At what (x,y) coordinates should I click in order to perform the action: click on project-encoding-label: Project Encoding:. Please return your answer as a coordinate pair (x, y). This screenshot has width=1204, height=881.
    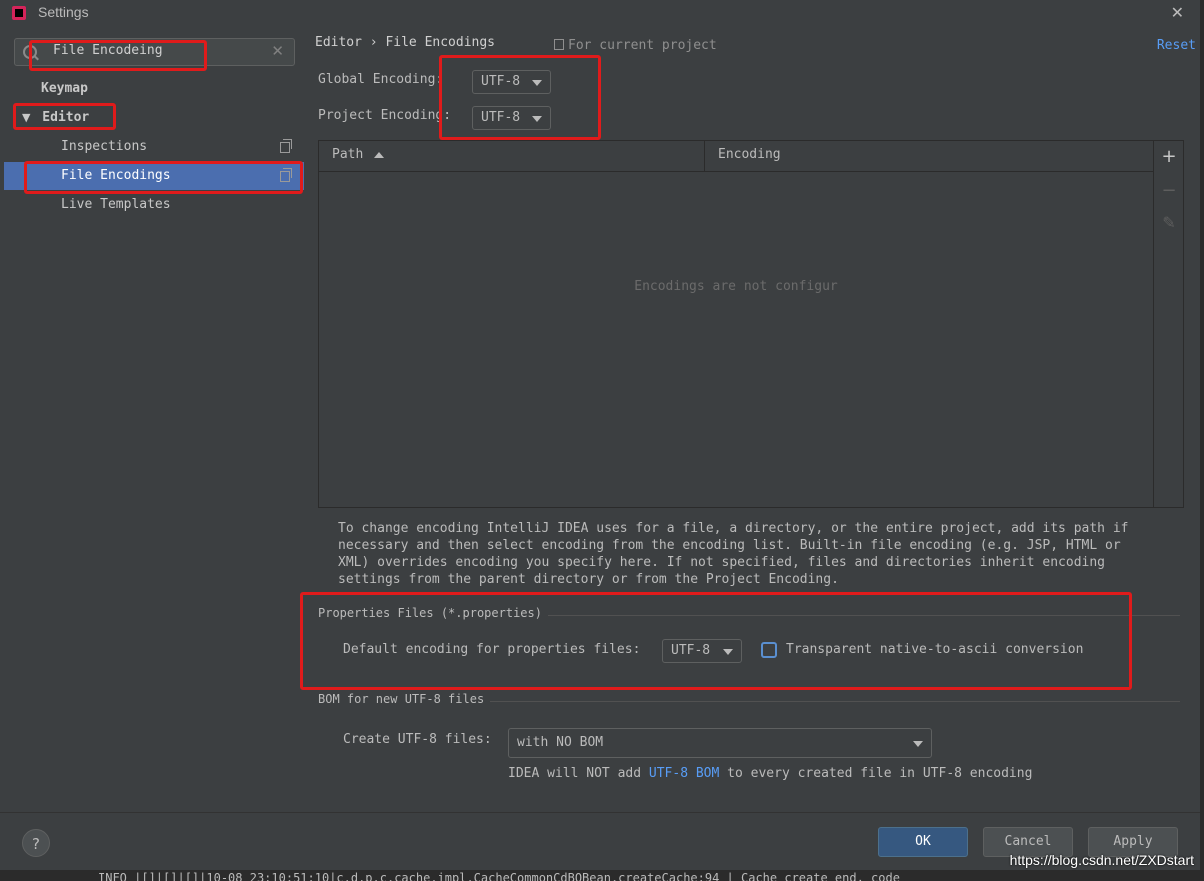
    Looking at the image, I should click on (385, 115).